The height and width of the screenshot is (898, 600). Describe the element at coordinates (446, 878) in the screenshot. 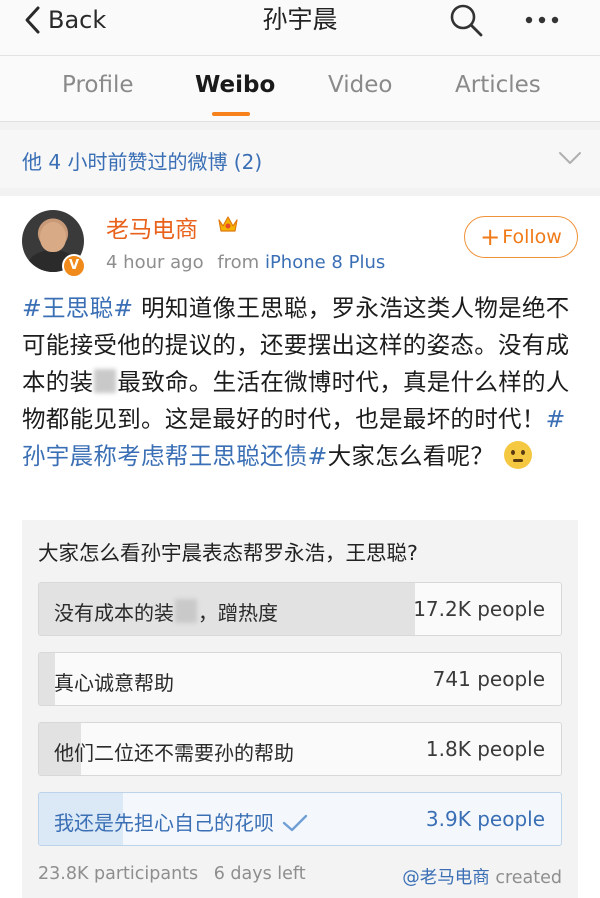

I see `poll-creator-link: @老马电商` at that location.